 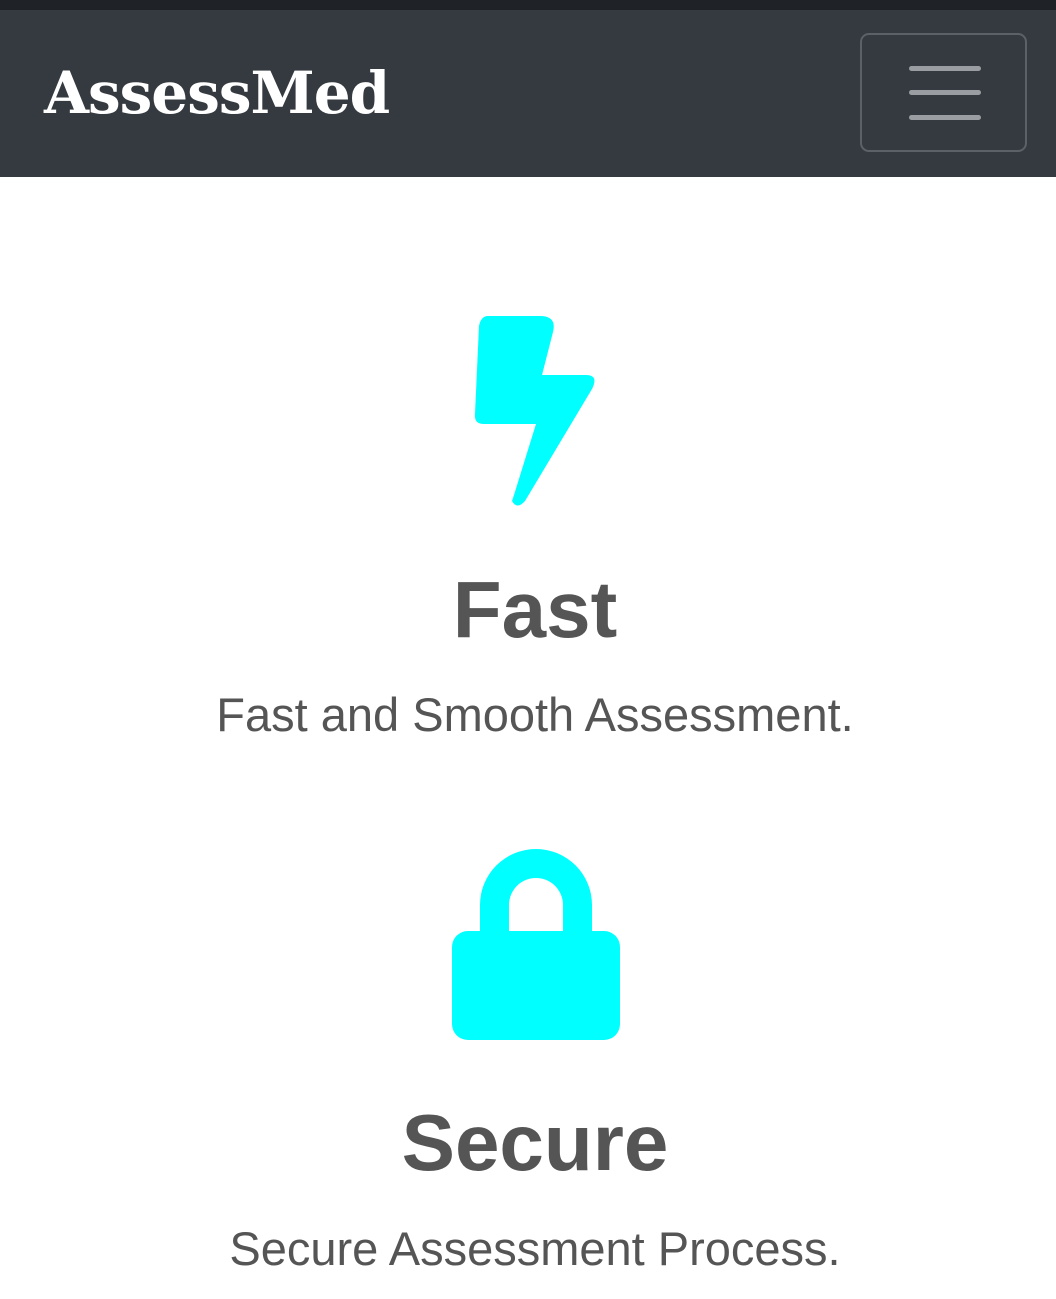 I want to click on navbar: AssessMed, so click(x=528, y=93).